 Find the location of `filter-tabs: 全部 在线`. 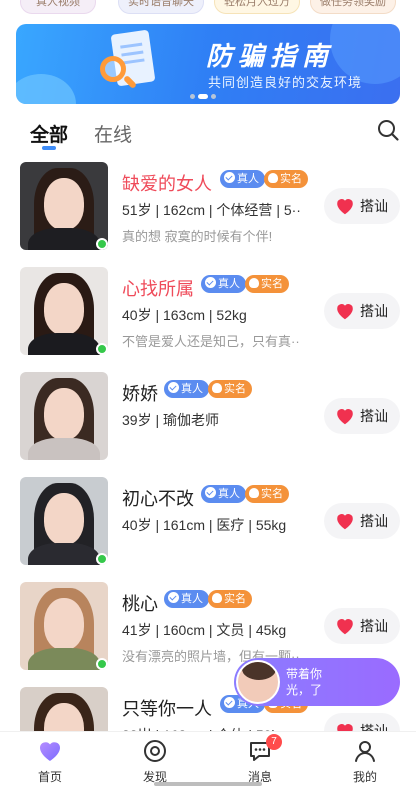

filter-tabs: 全部 在线 is located at coordinates (208, 132).